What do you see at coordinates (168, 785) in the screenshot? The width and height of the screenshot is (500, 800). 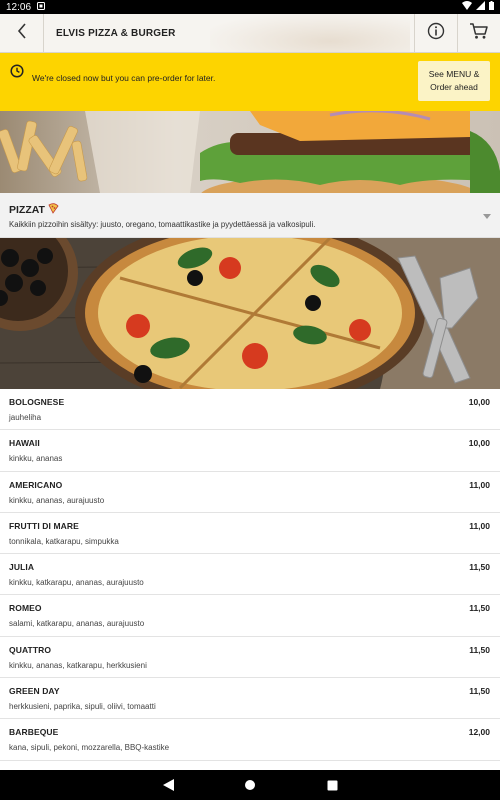 I see `nav-back-icon` at bounding box center [168, 785].